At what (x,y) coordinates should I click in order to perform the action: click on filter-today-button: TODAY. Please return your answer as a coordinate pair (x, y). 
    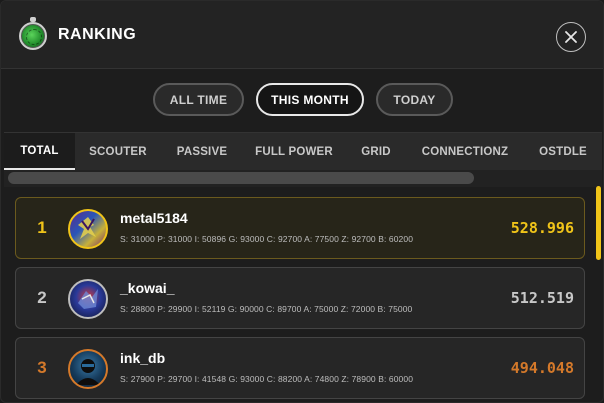
    Looking at the image, I should click on (414, 99).